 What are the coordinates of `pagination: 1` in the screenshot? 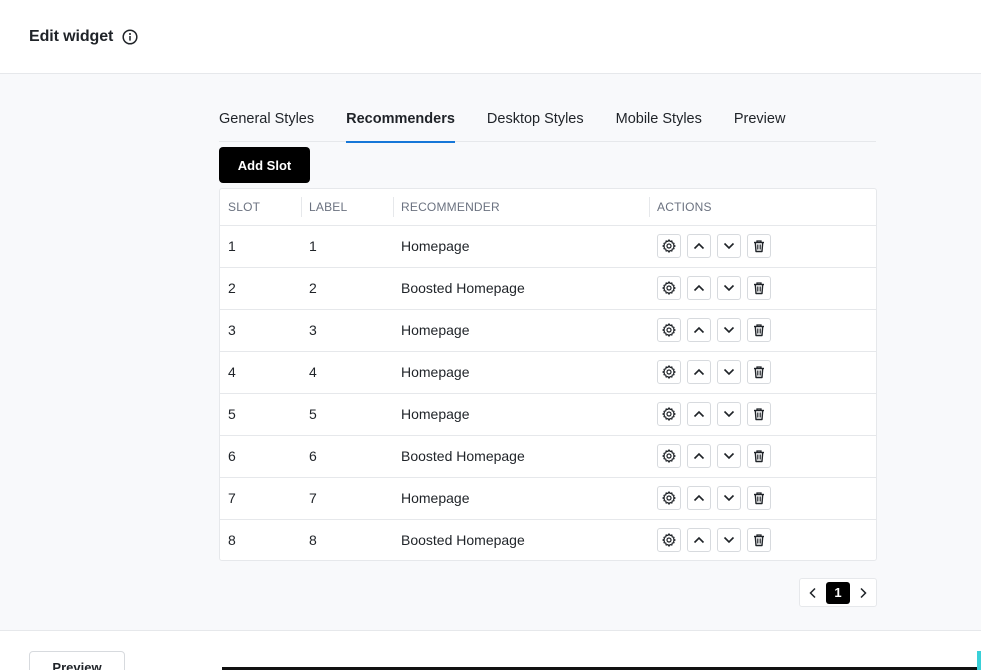 It's located at (838, 592).